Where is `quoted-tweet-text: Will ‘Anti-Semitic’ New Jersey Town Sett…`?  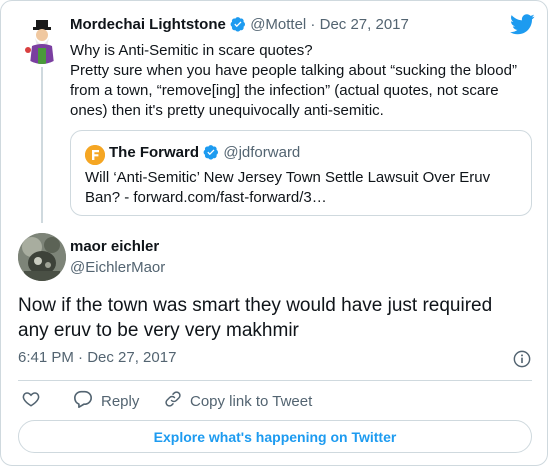 quoted-tweet-text: Will ‘Anti-Semitic’ New Jersey Town Sett… is located at coordinates (300, 188).